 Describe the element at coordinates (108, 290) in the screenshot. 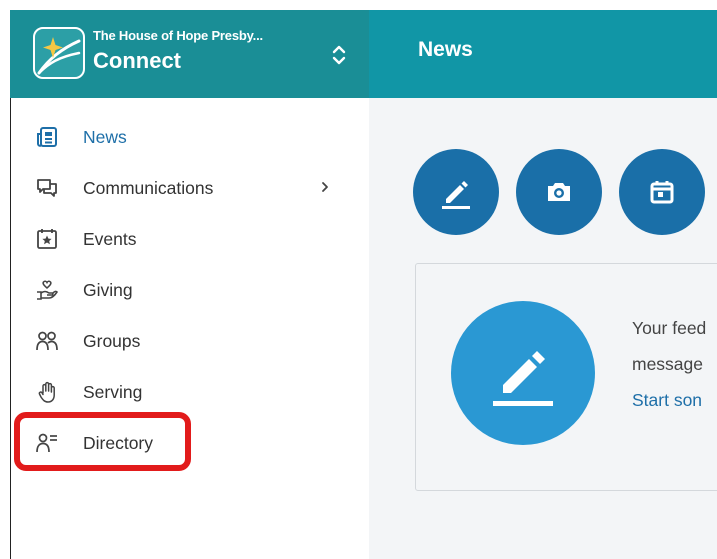

I see `sidebar-item-label: Giving` at that location.